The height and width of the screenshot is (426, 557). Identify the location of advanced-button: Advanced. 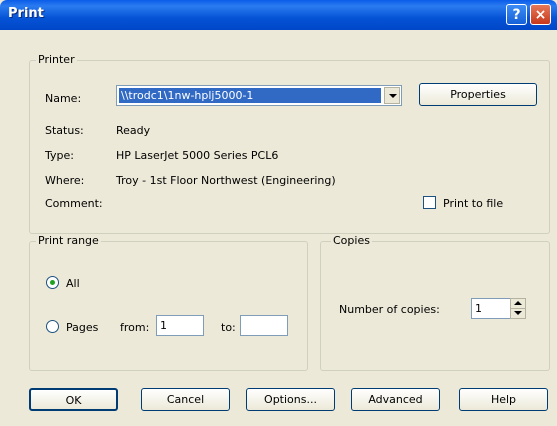
(395, 399).